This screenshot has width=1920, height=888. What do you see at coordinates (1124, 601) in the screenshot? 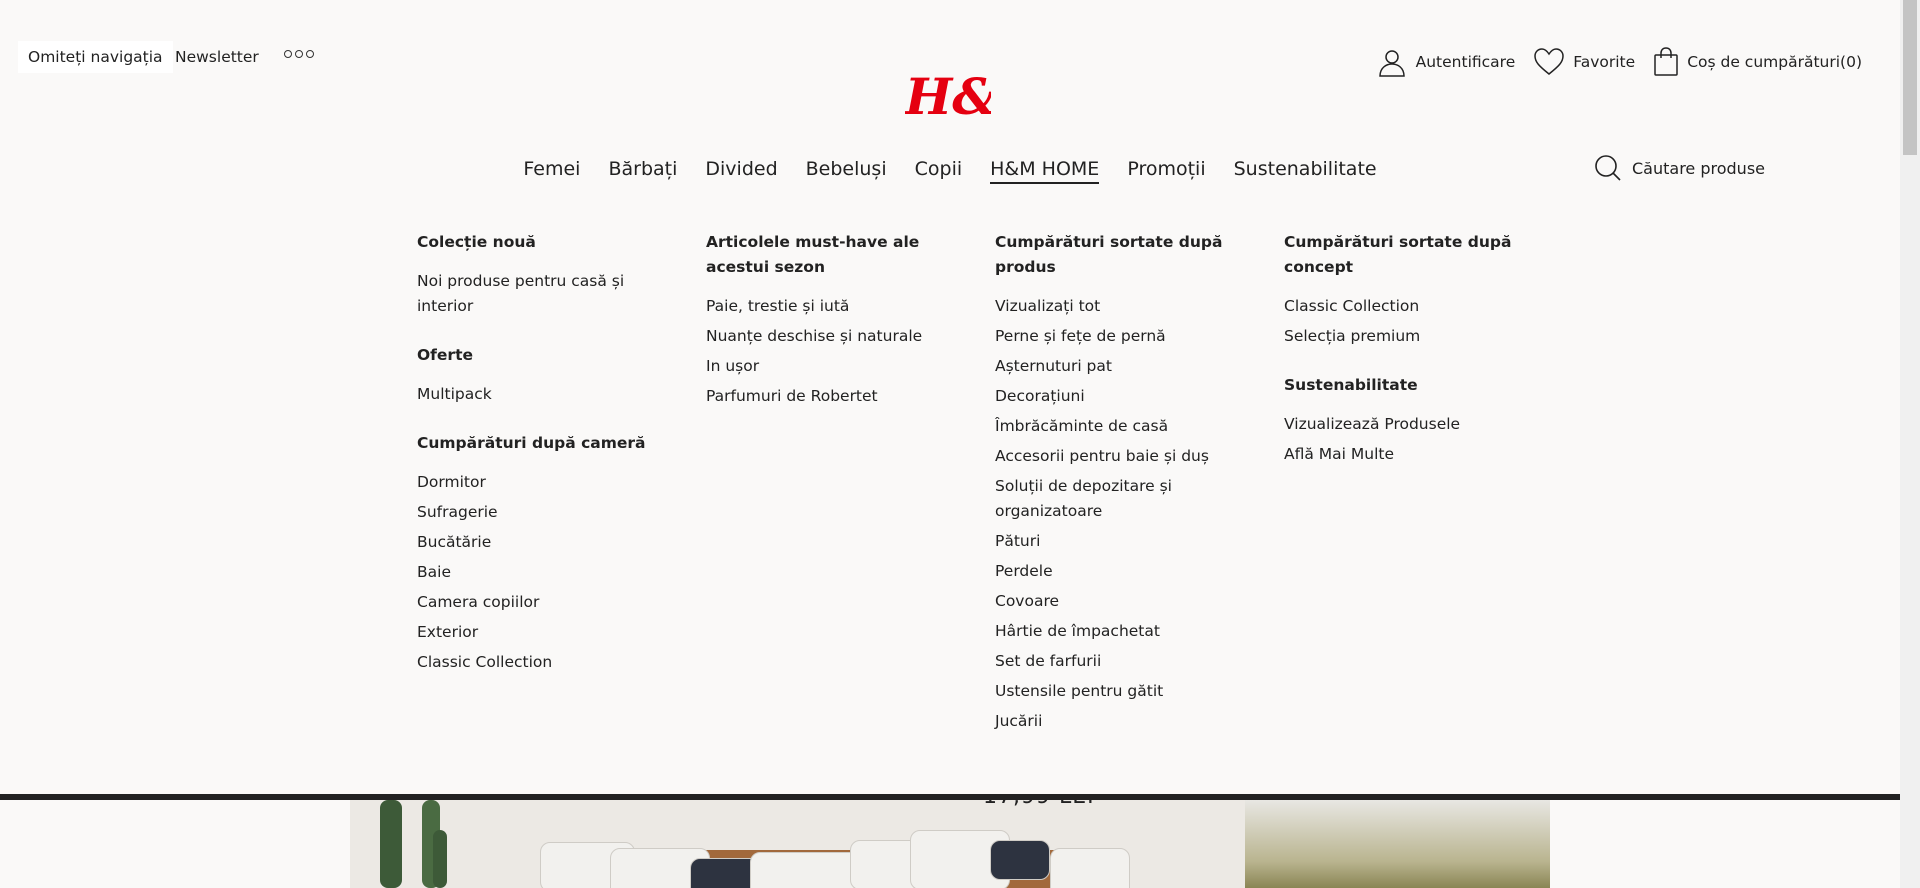
I see `mega-menu-link: Covoare` at bounding box center [1124, 601].